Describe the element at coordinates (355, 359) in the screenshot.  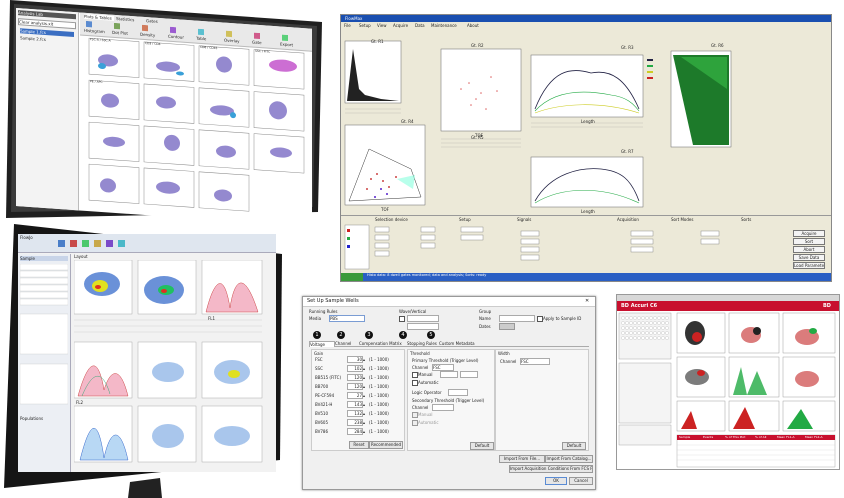
I see `gain-value-input: 30` at that location.